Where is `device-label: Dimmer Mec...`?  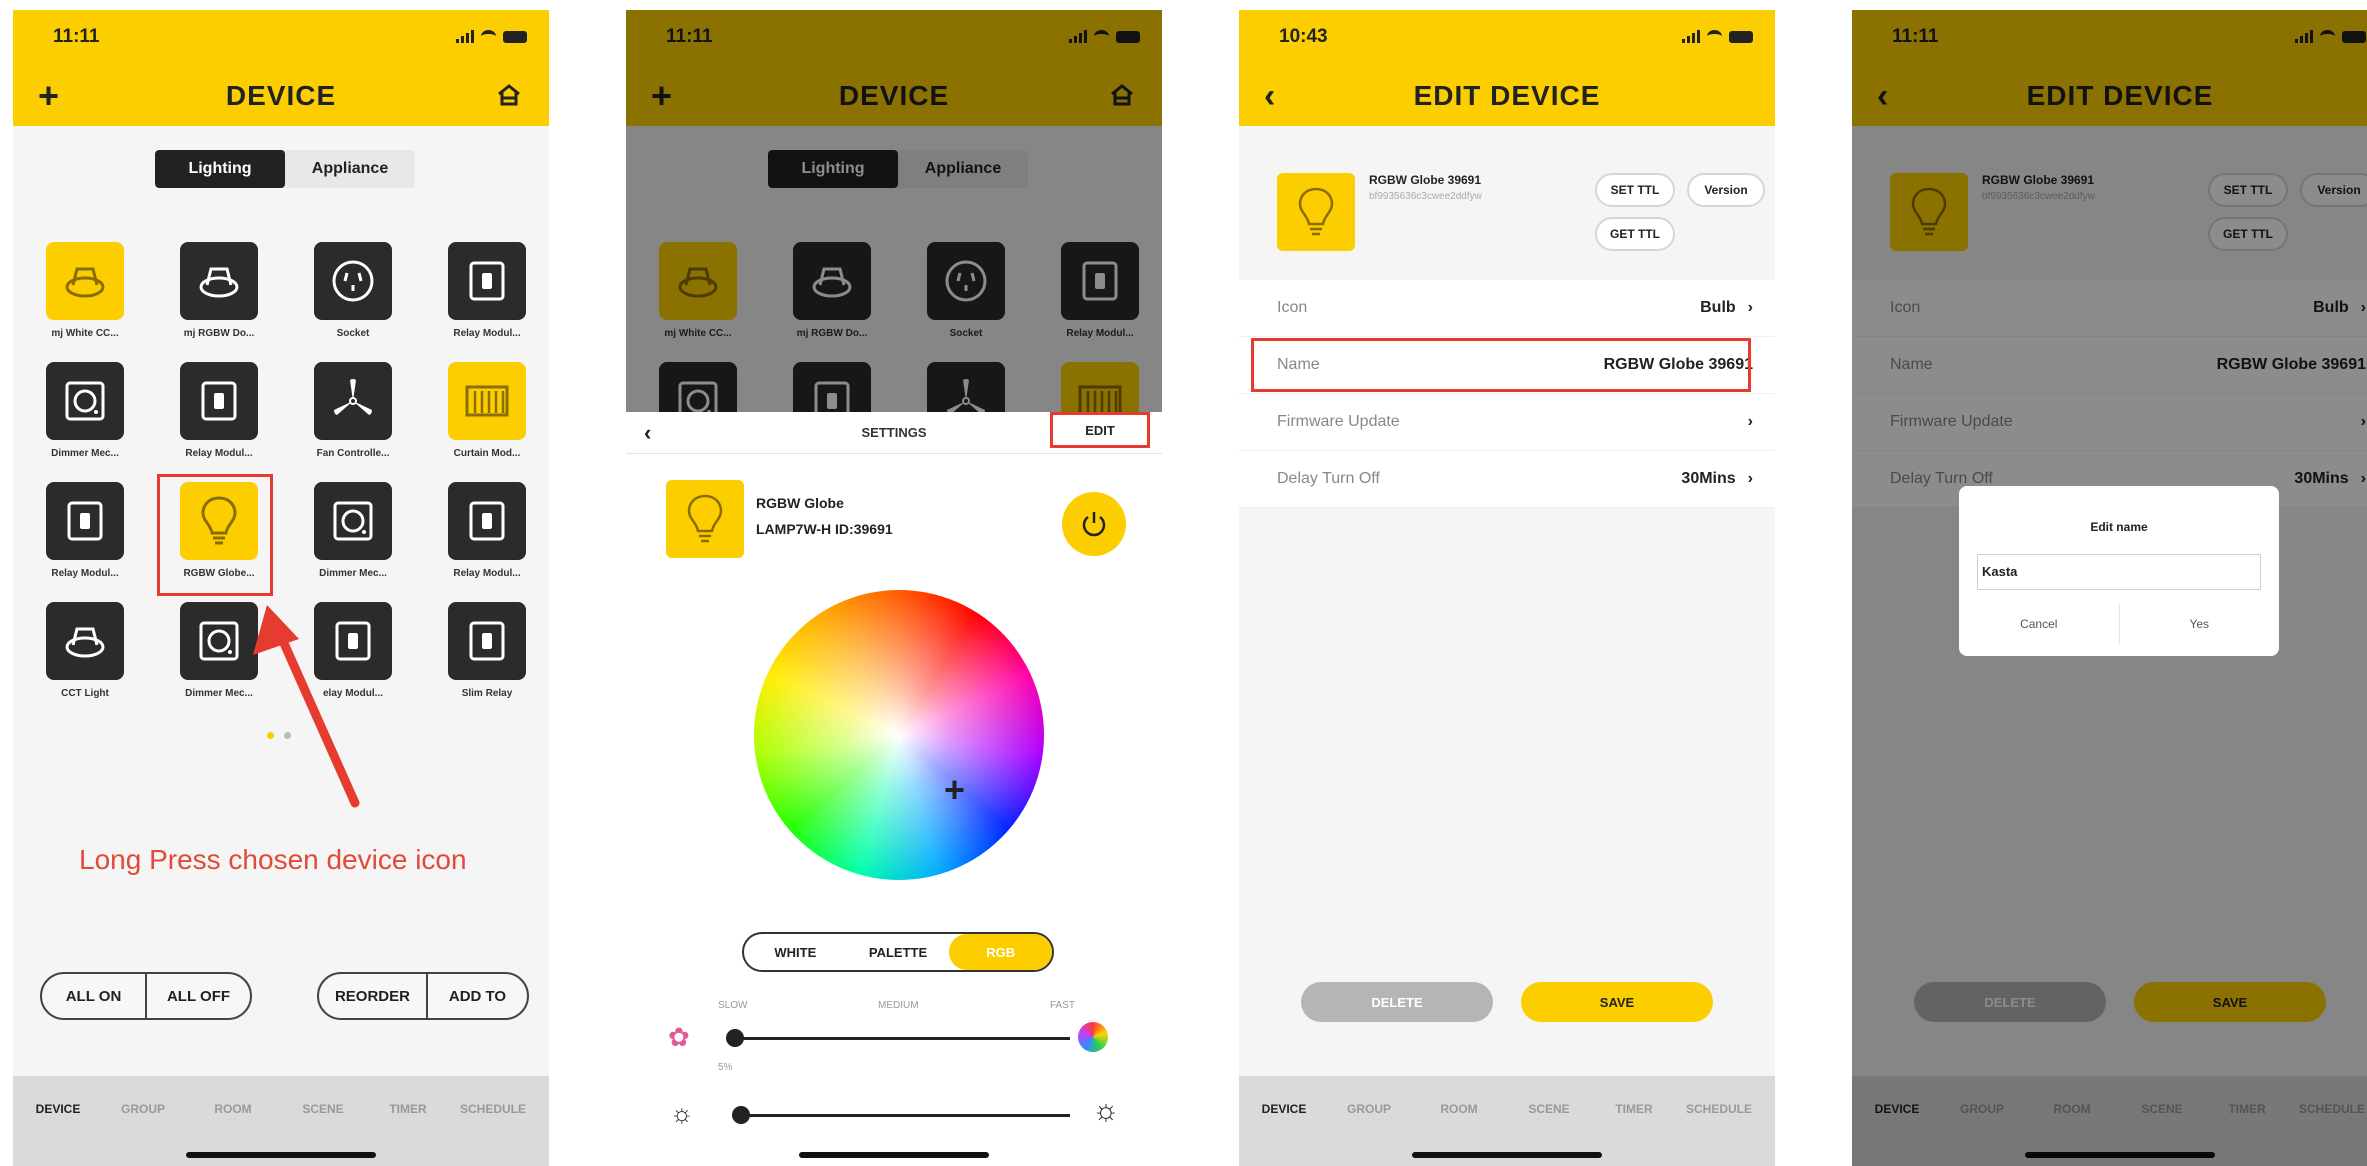
device-label: Dimmer Mec... is located at coordinates (353, 573).